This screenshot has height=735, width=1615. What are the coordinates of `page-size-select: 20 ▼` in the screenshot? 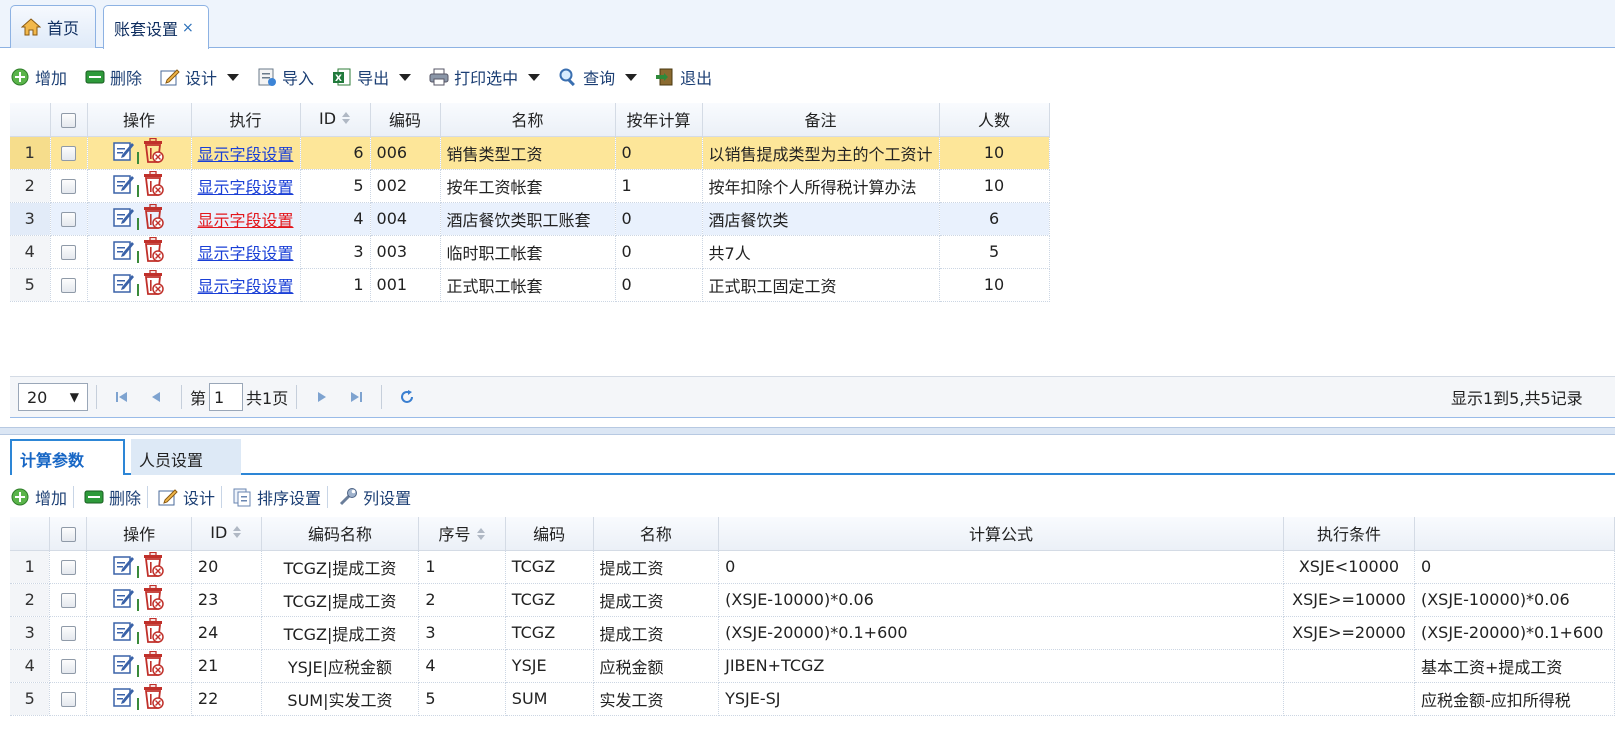 It's located at (53, 397).